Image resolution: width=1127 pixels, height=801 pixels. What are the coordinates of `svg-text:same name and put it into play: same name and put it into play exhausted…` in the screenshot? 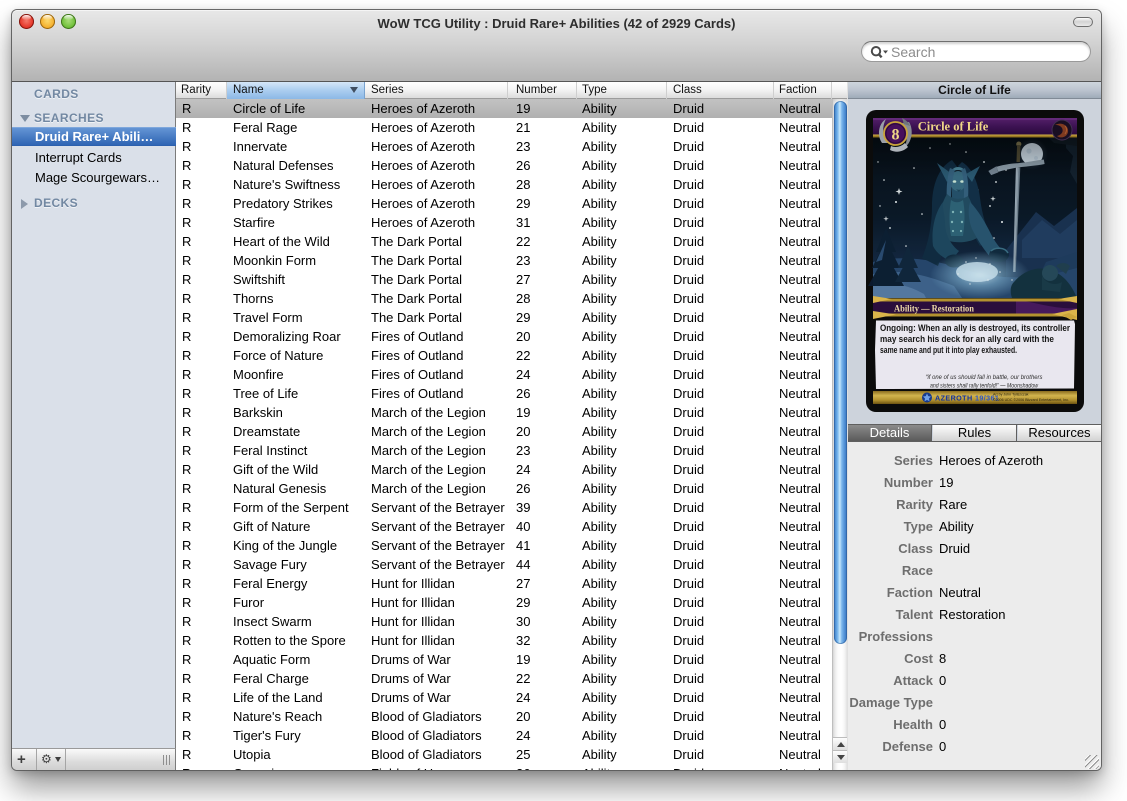 It's located at (948, 349).